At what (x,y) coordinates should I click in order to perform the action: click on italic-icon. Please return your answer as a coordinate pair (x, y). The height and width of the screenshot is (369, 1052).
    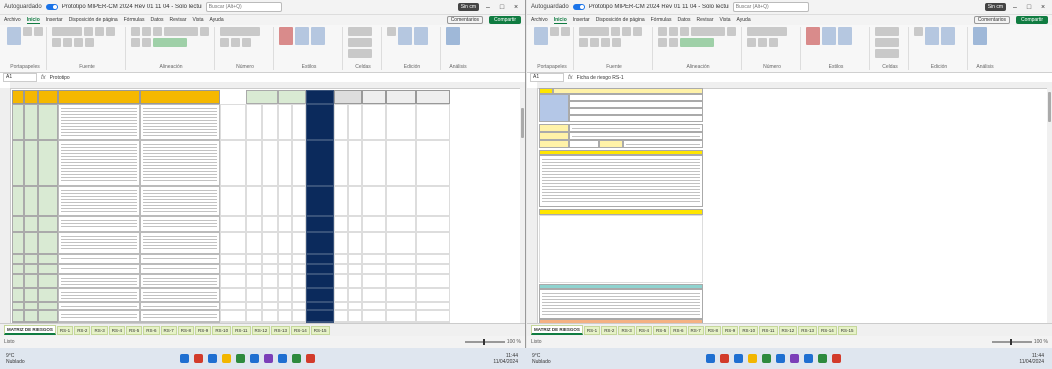
    Looking at the image, I should click on (637, 31).